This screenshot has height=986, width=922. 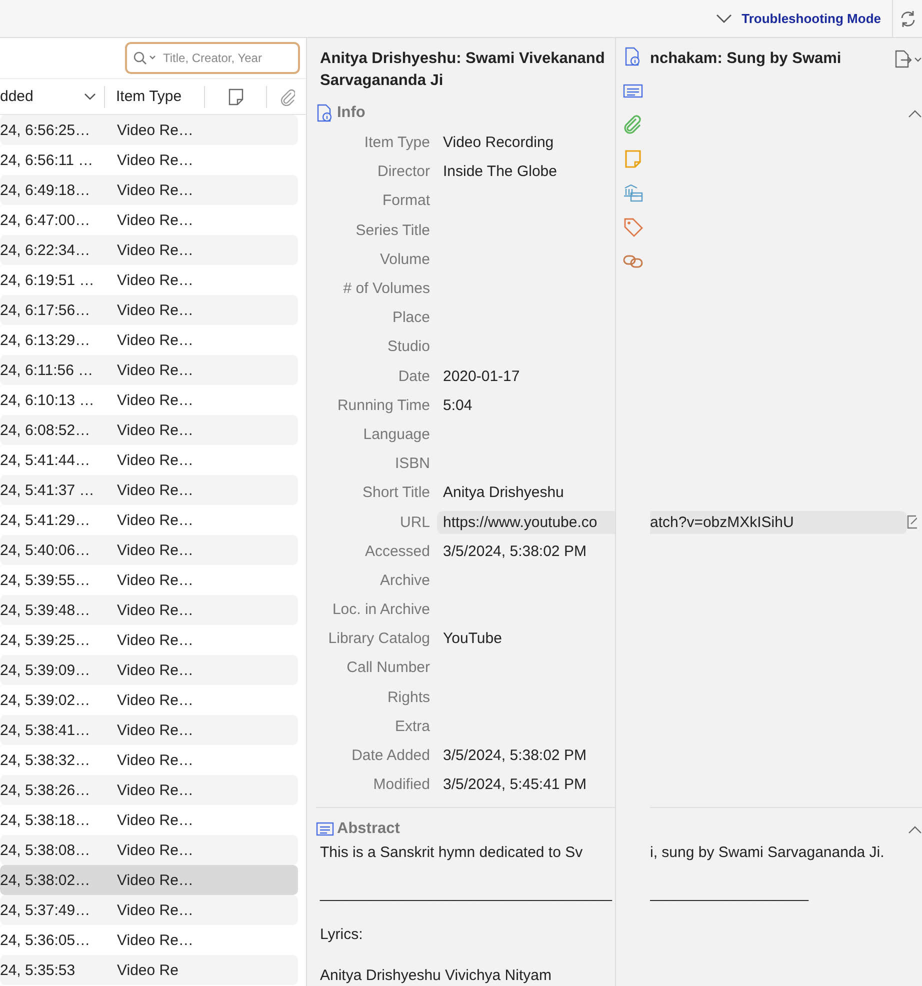 What do you see at coordinates (380, 609) in the screenshot?
I see `field-label: Loc. in Archive` at bounding box center [380, 609].